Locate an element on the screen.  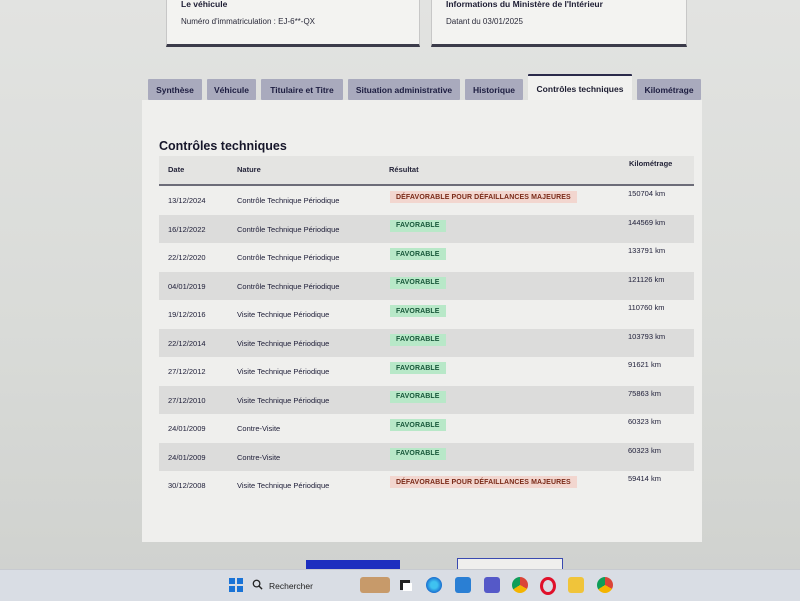
task-view-icon is located at coordinates (406, 585).